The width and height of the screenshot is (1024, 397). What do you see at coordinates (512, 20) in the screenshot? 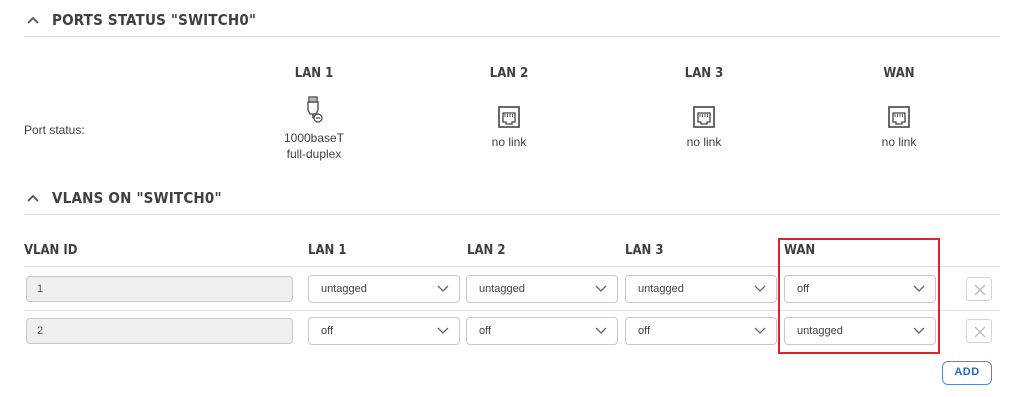
I see `ports-status-header: PORTS STATUS "SWITCH0"` at bounding box center [512, 20].